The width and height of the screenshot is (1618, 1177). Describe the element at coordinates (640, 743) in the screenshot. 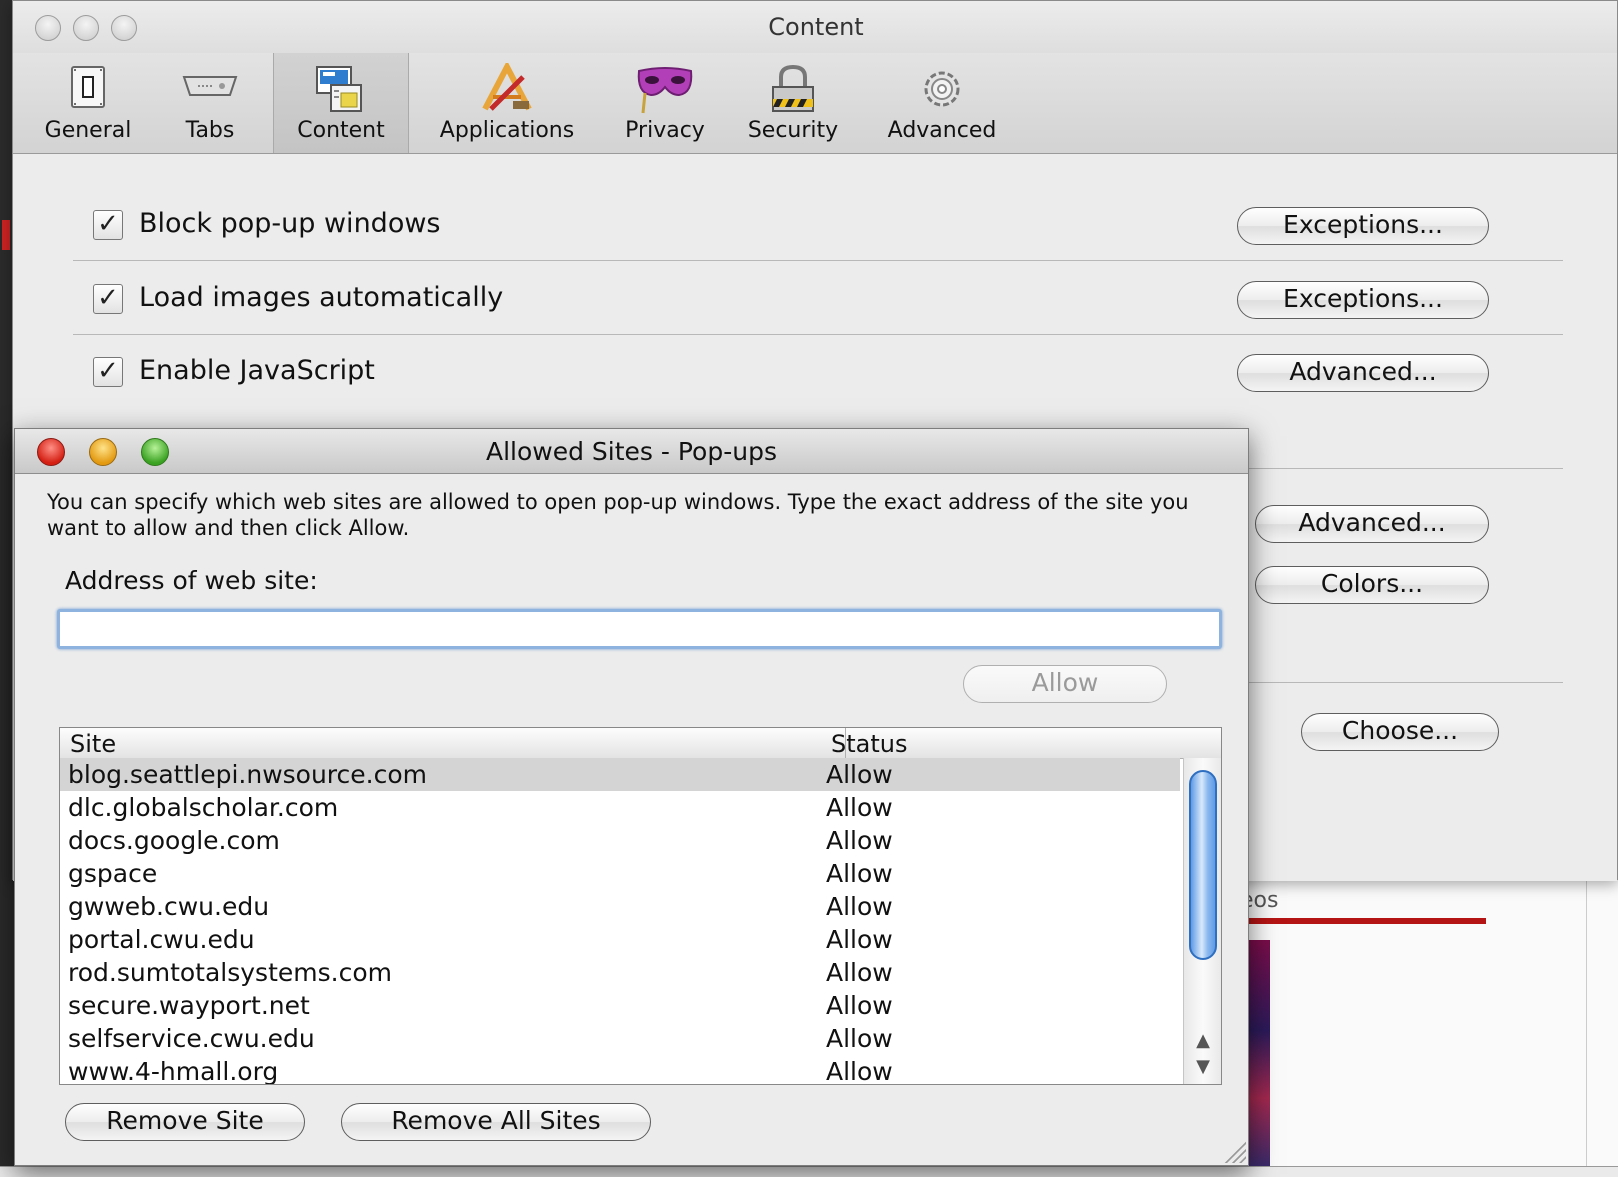

I see `table-header: Site Status` at that location.